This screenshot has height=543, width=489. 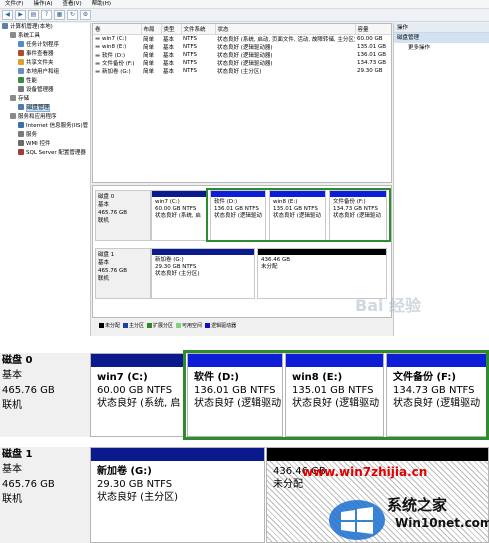 I want to click on disk-type: 基本, so click(x=104, y=205).